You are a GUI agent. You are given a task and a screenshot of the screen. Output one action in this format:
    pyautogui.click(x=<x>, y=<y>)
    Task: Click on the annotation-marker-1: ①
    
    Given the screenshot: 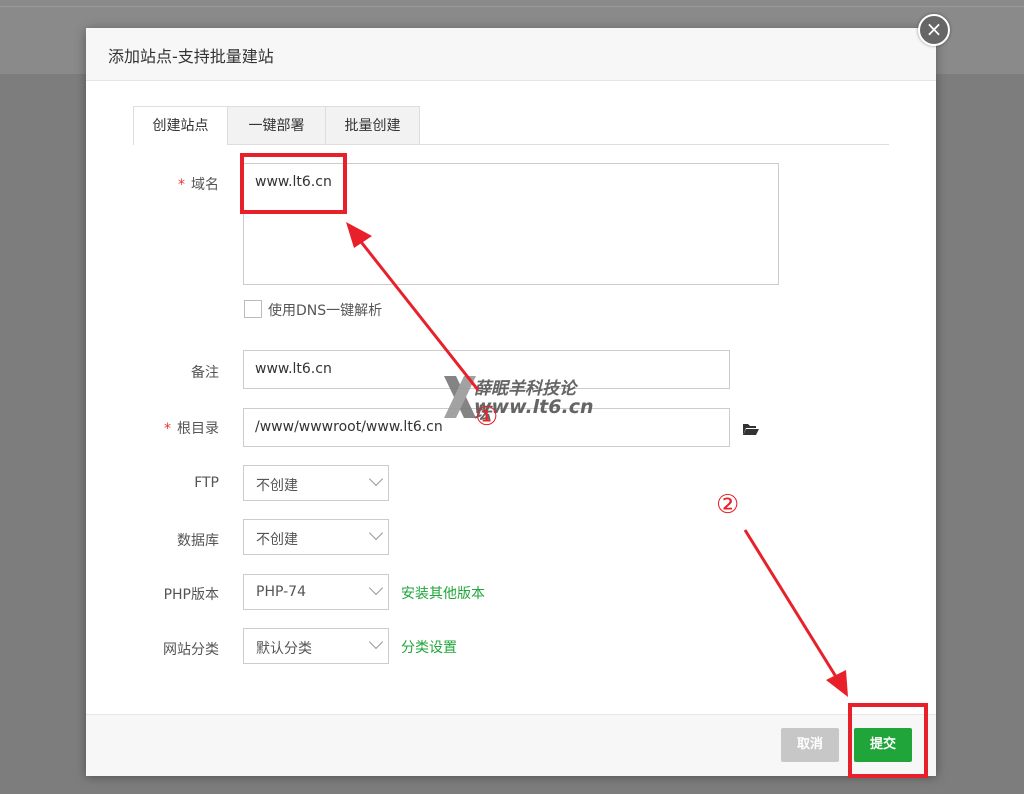 What is the action you would take?
    pyautogui.click(x=487, y=417)
    